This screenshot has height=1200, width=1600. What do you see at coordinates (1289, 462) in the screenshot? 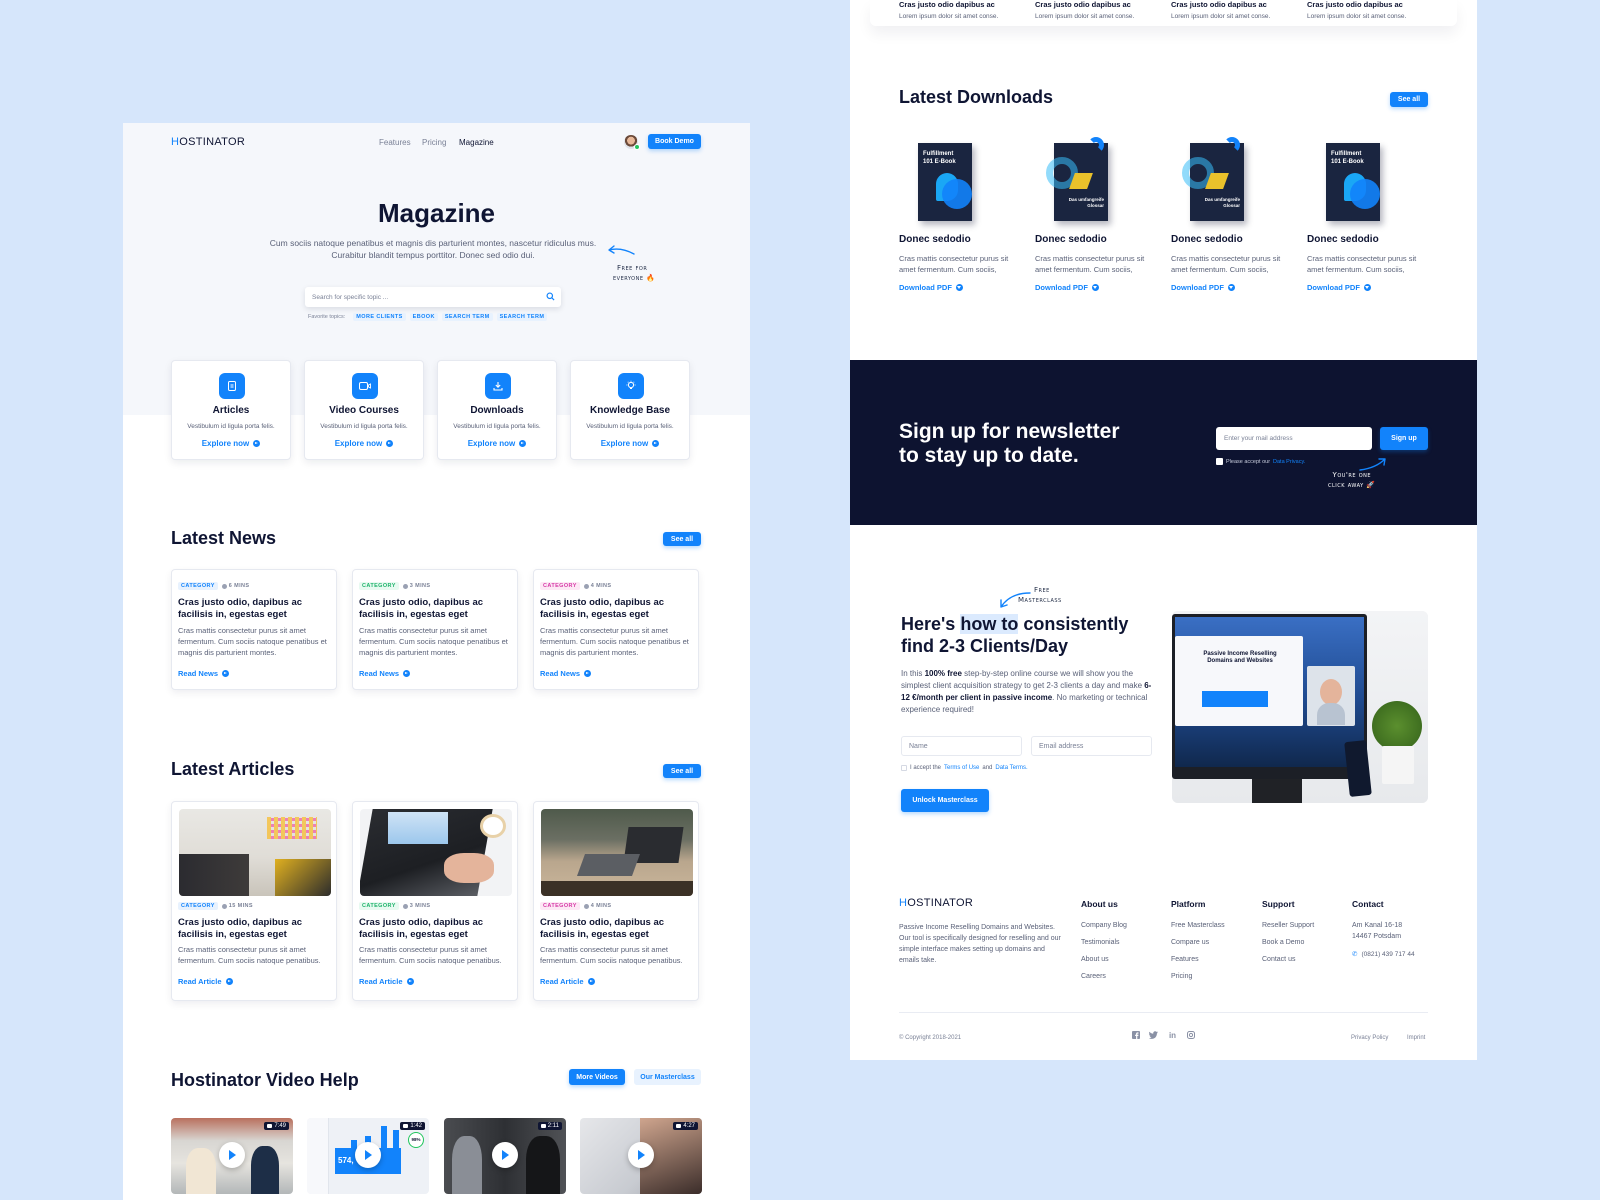
I see `data-privacy-link: Data Privacy.` at bounding box center [1289, 462].